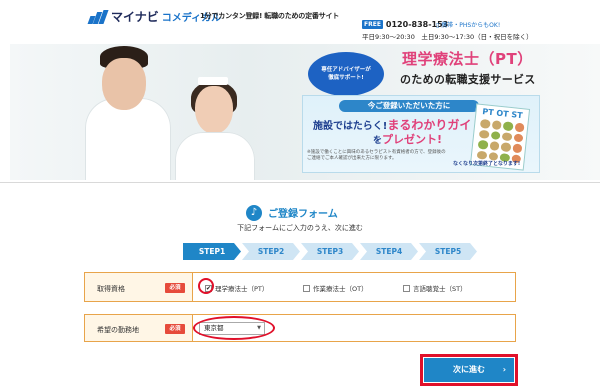  I want to click on step-3: STEP3, so click(330, 251).